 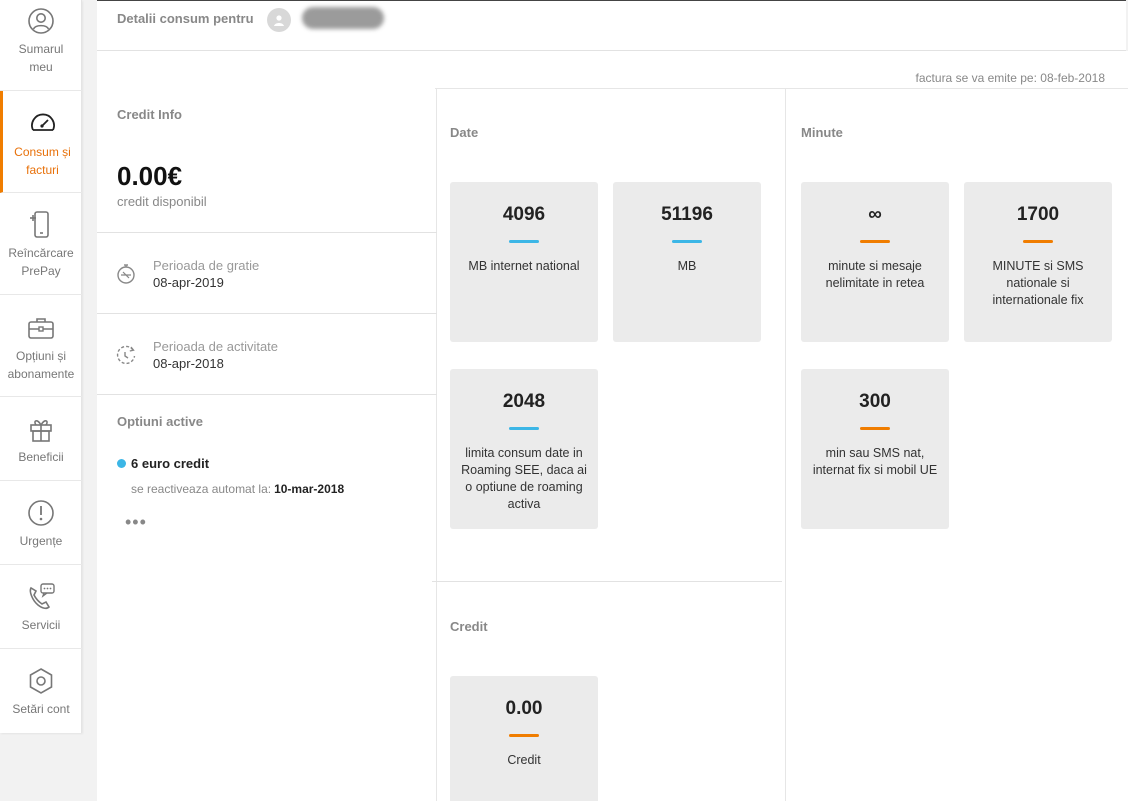 I want to click on usage-description: MB, so click(x=687, y=266).